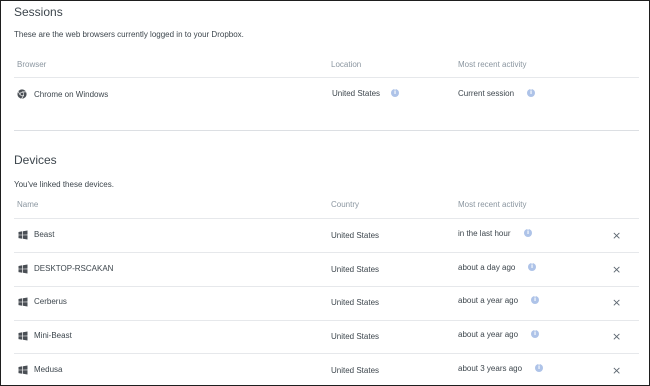 The image size is (650, 386). I want to click on session-activity-column-header: Most recent activity, so click(492, 64).